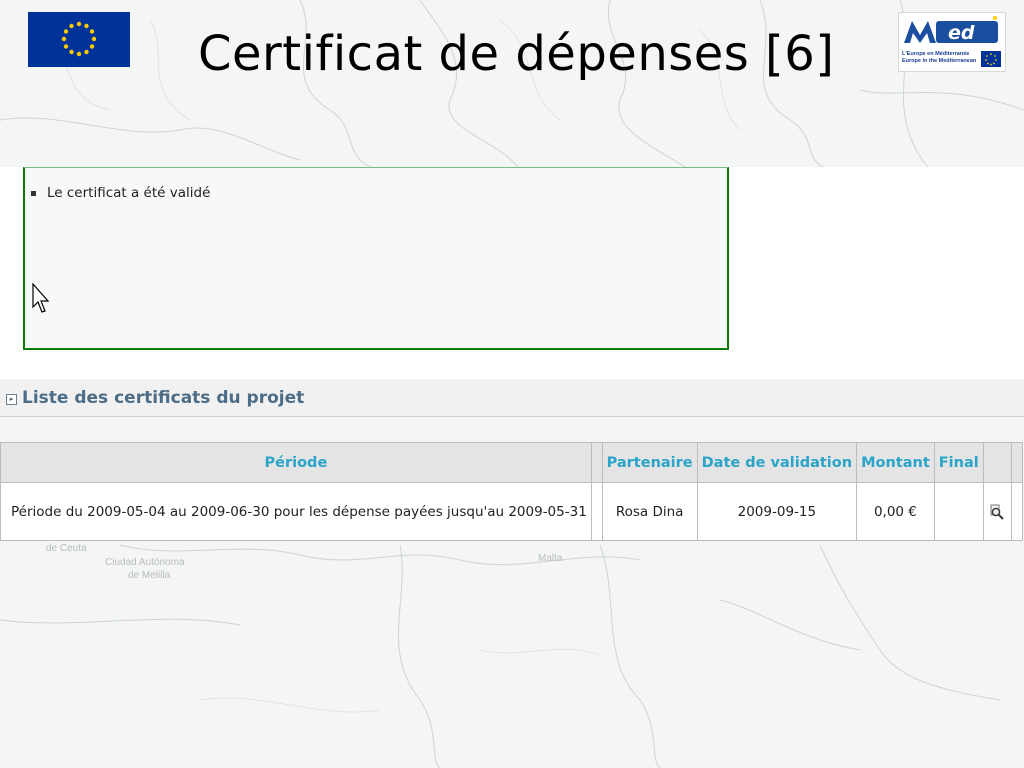  Describe the element at coordinates (777, 462) in the screenshot. I see `header-date-validation: Date de validation` at that location.